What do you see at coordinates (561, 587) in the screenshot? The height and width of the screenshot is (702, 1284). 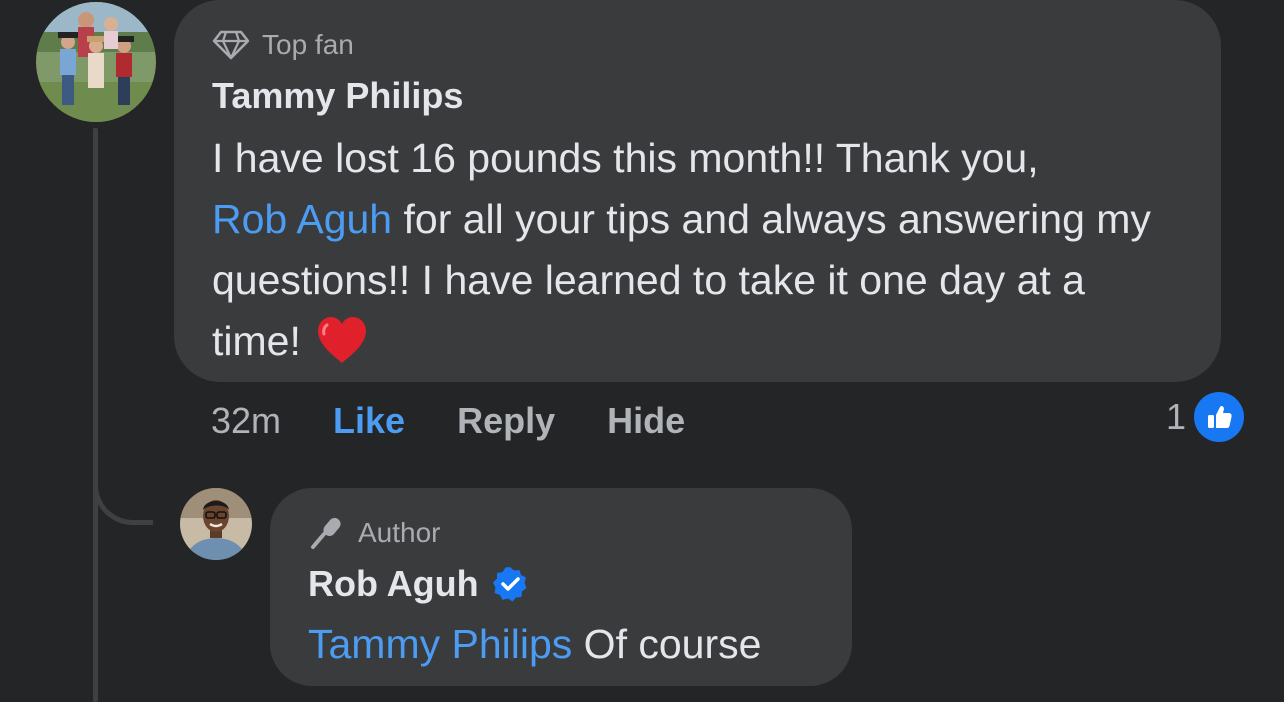 I see `reply-bubble: Author Rob Aguh Tammy Philips Of course` at bounding box center [561, 587].